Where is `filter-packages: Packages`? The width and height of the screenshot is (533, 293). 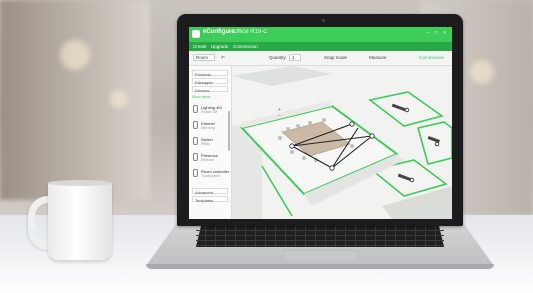
filter-packages: Packages is located at coordinates (210, 81).